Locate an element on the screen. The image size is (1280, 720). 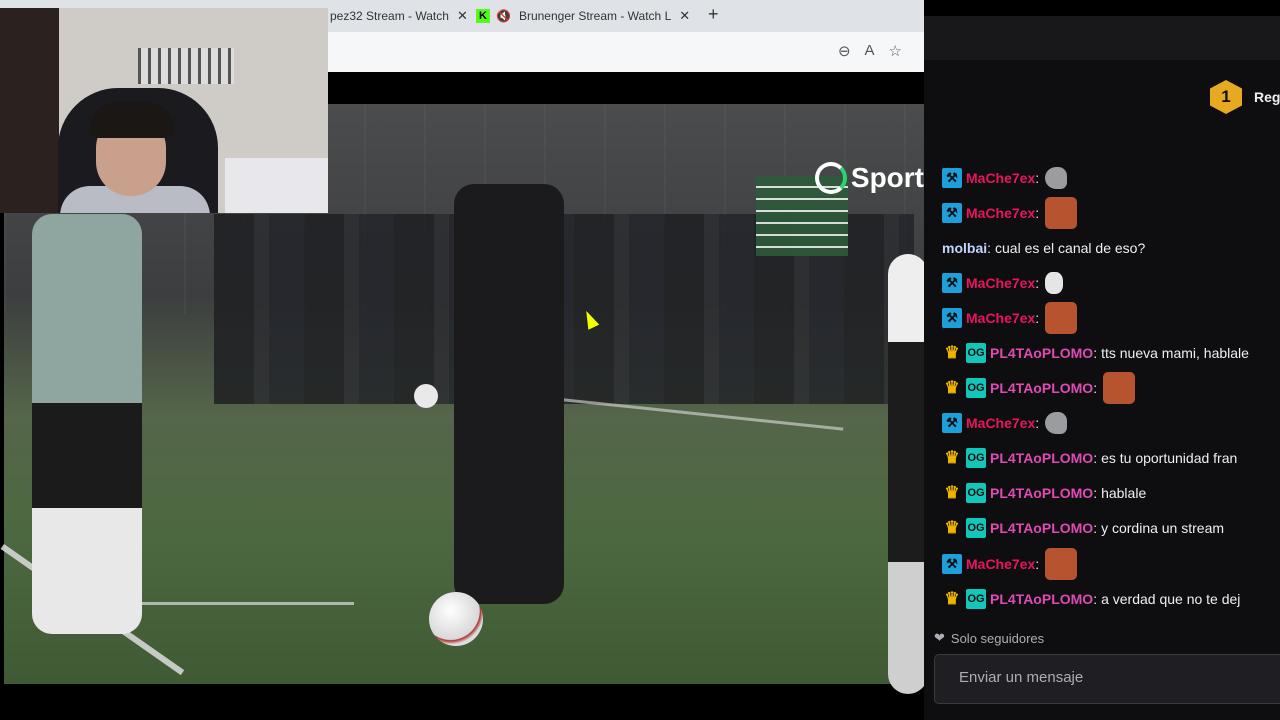
favorite-star-icon: ☆ is located at coordinates (895, 51).